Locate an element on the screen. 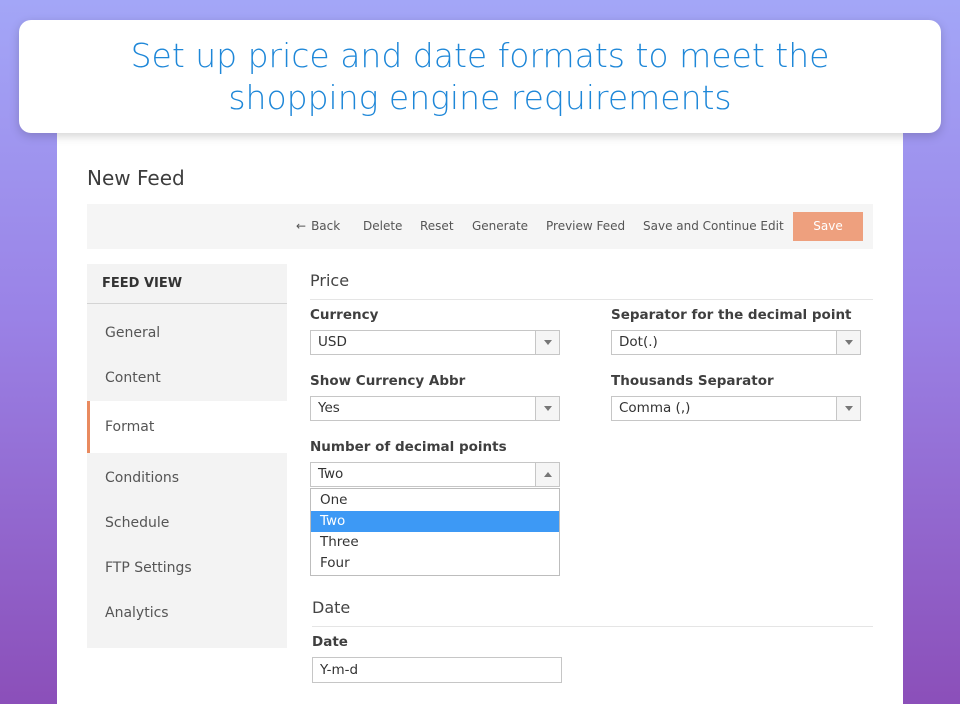  delete-button: Delete is located at coordinates (382, 226).